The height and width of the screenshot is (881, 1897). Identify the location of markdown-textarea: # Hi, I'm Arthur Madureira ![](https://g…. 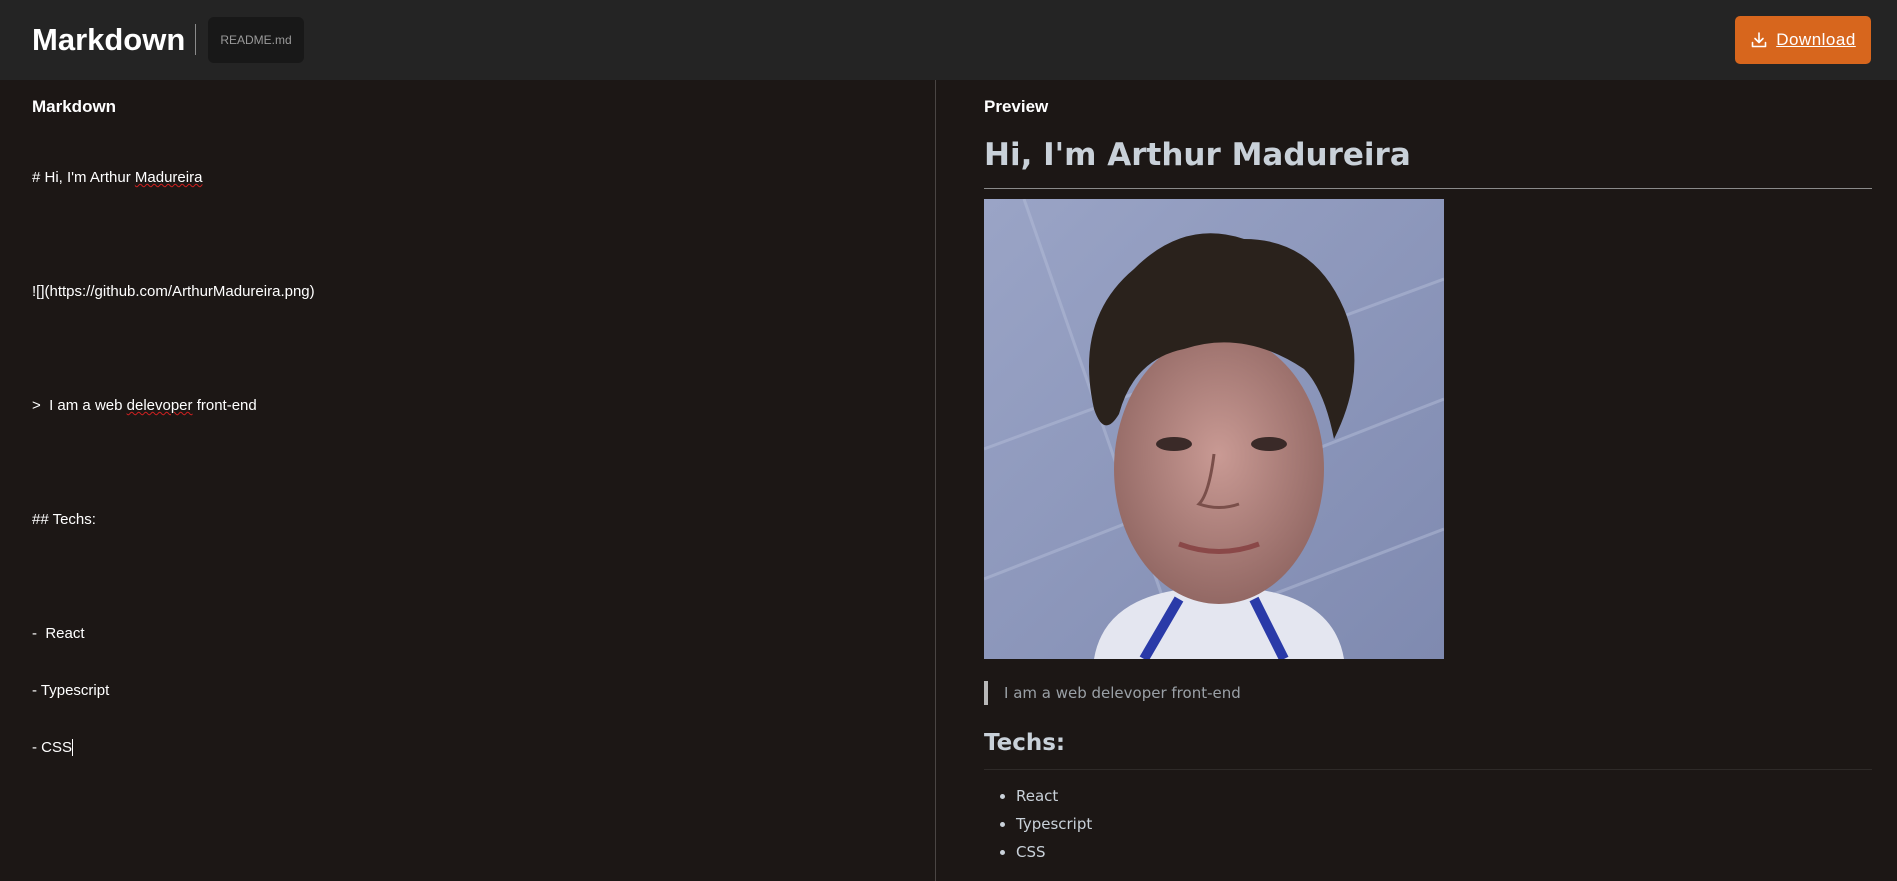
(173, 462).